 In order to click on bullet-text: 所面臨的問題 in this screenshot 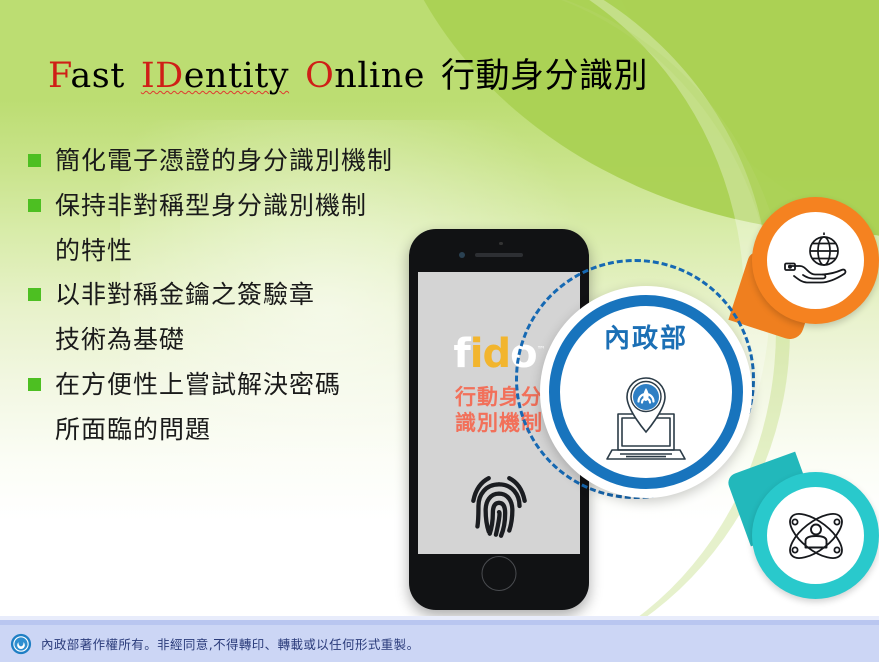, I will do `click(133, 429)`.